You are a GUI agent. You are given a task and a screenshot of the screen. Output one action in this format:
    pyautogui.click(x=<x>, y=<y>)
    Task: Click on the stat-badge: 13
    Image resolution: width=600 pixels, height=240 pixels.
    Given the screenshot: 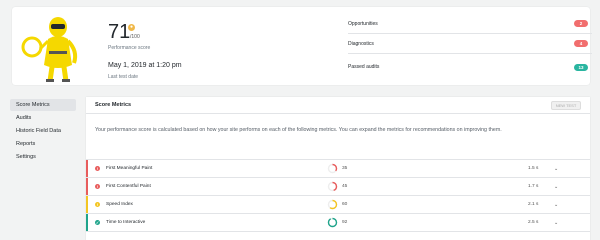 What is the action you would take?
    pyautogui.click(x=581, y=67)
    